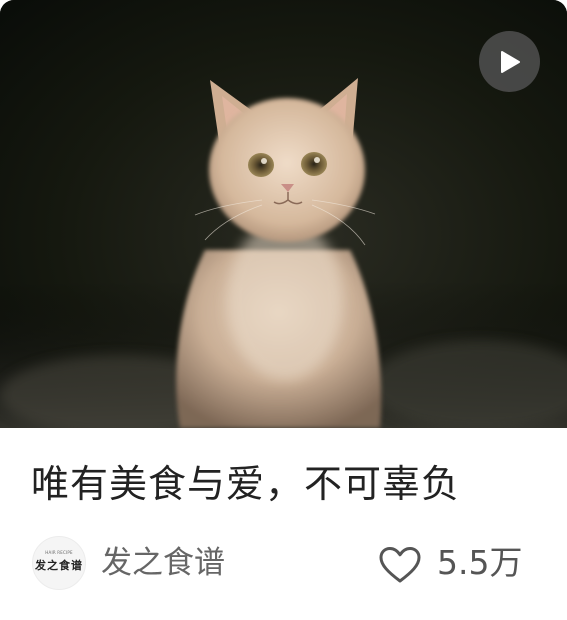 This screenshot has height=620, width=567. What do you see at coordinates (400, 565) in the screenshot?
I see `heart-outline-icon` at bounding box center [400, 565].